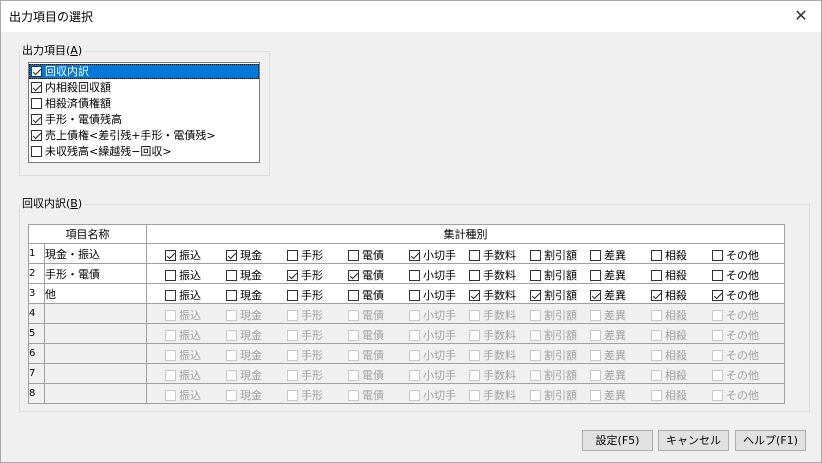 The width and height of the screenshot is (822, 463). What do you see at coordinates (617, 440) in the screenshot?
I see `settings-button: 設定(F5)` at bounding box center [617, 440].